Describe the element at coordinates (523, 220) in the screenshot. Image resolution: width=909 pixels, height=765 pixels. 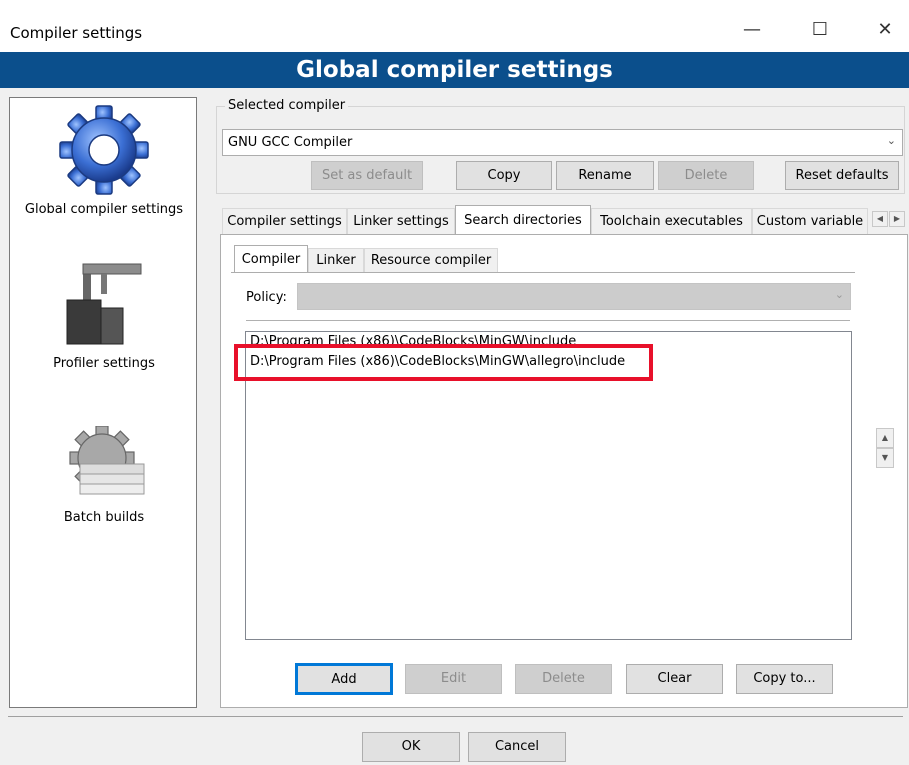
I see `tab-search-directories: Search directories` at that location.